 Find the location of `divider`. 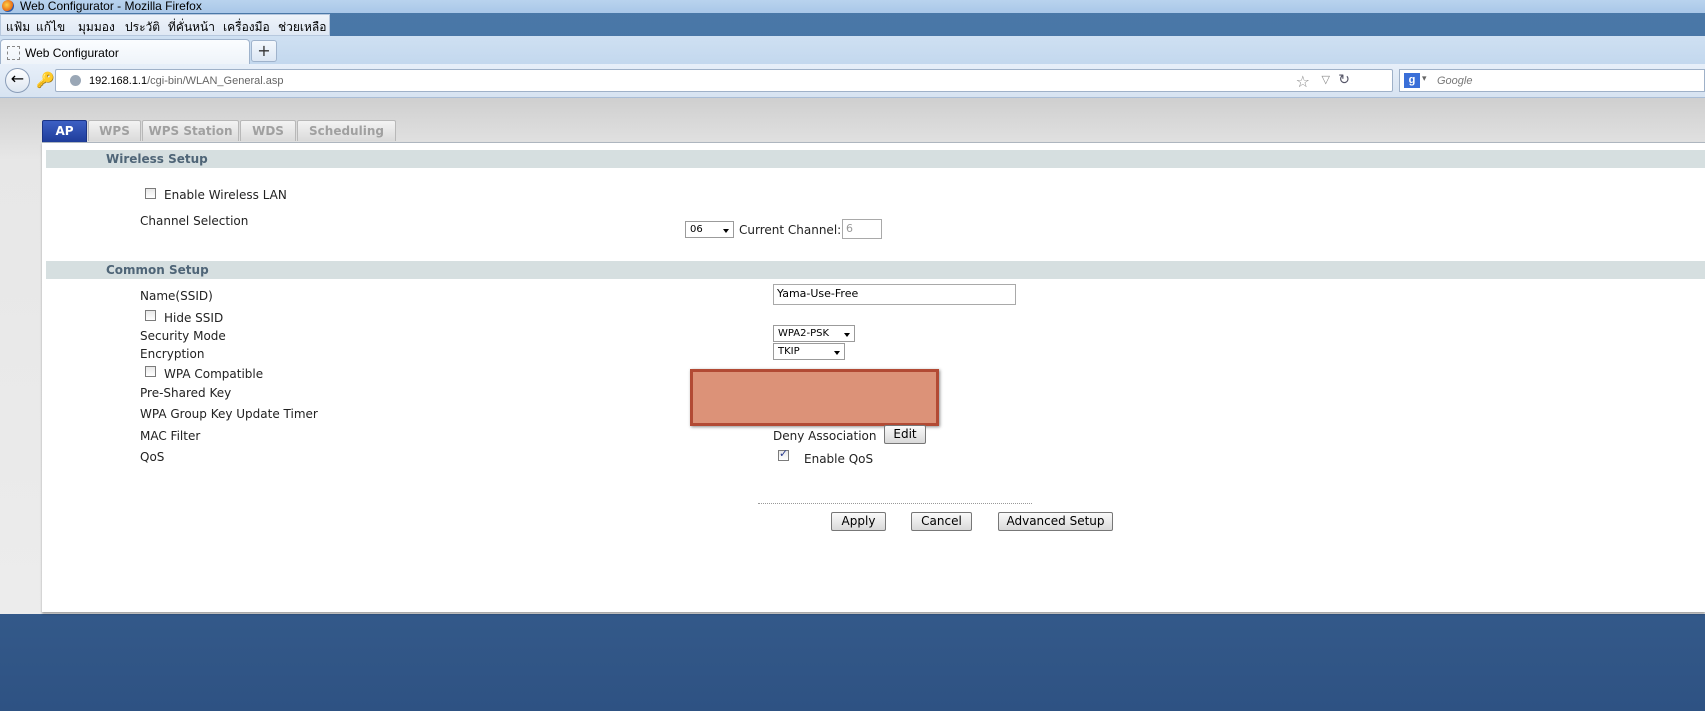

divider is located at coordinates (895, 503).